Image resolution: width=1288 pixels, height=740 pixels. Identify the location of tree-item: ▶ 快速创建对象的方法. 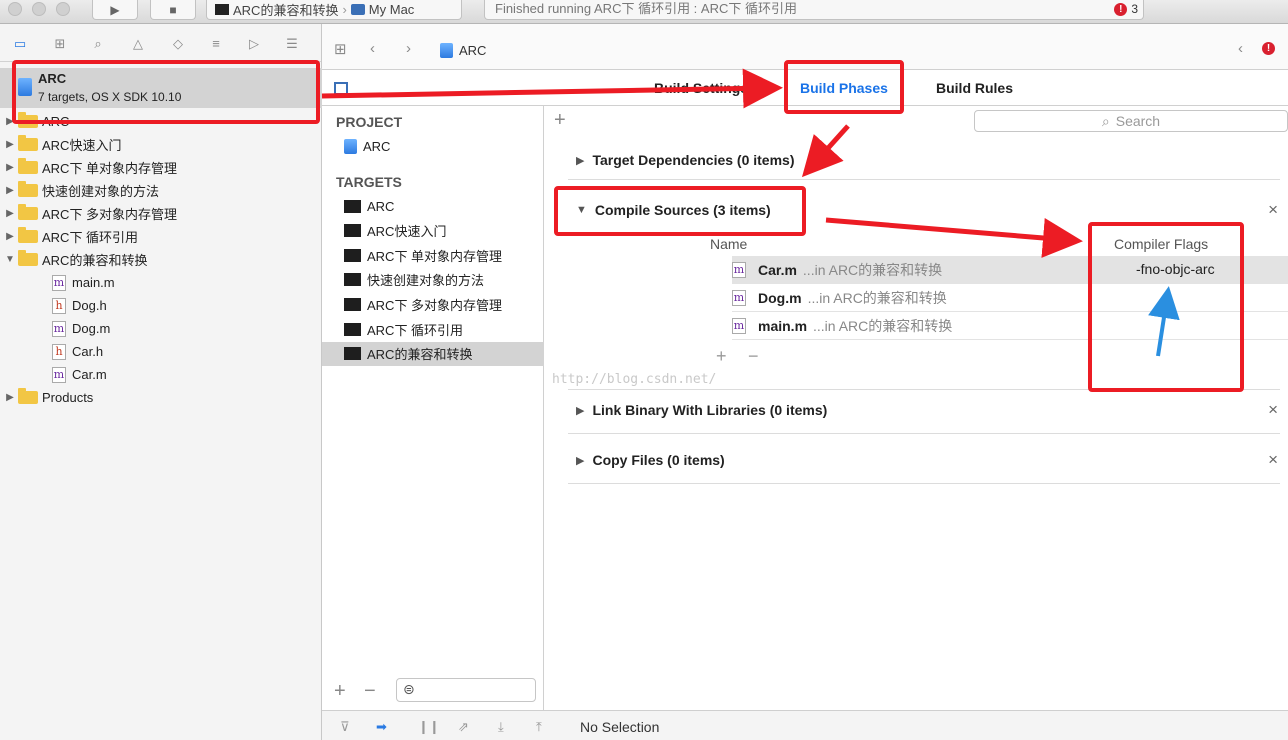
(161, 190).